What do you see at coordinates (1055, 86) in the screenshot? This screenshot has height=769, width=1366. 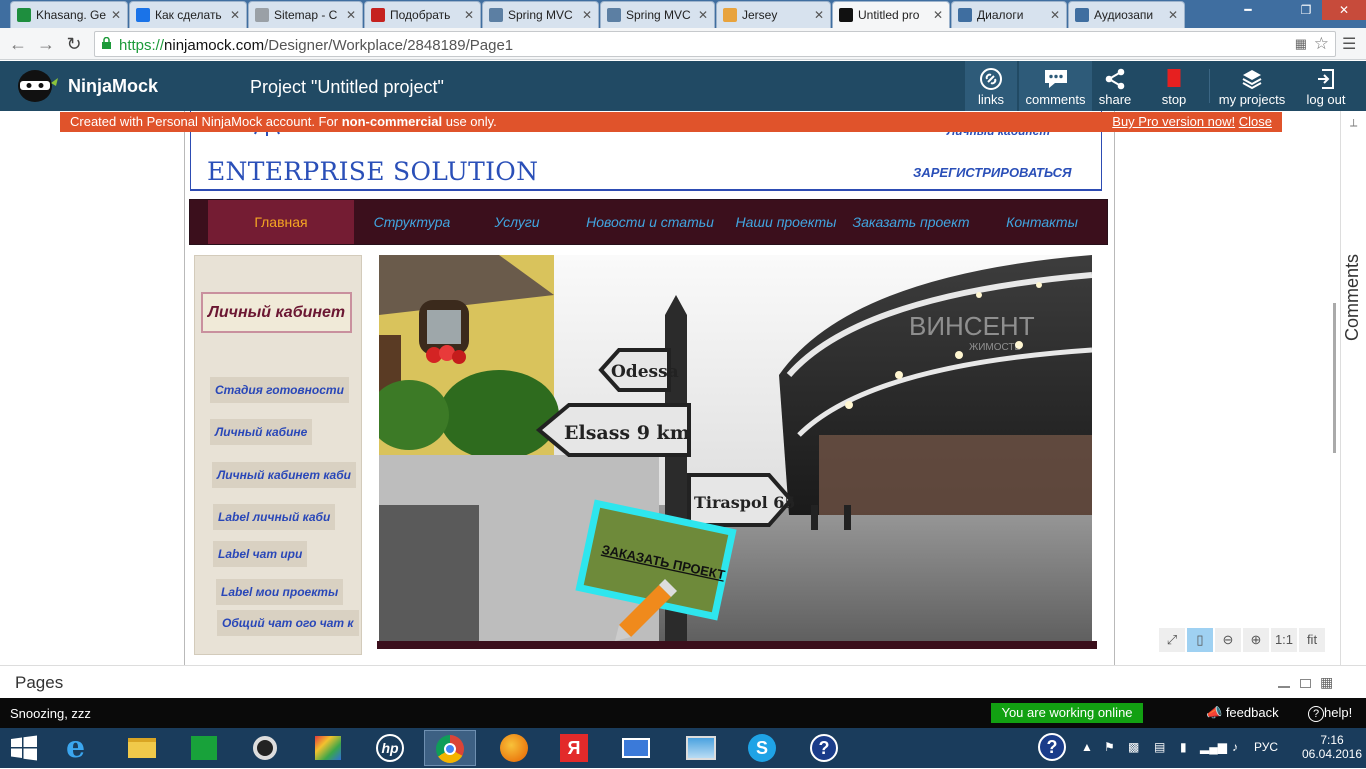 I see `comments-button: comments` at bounding box center [1055, 86].